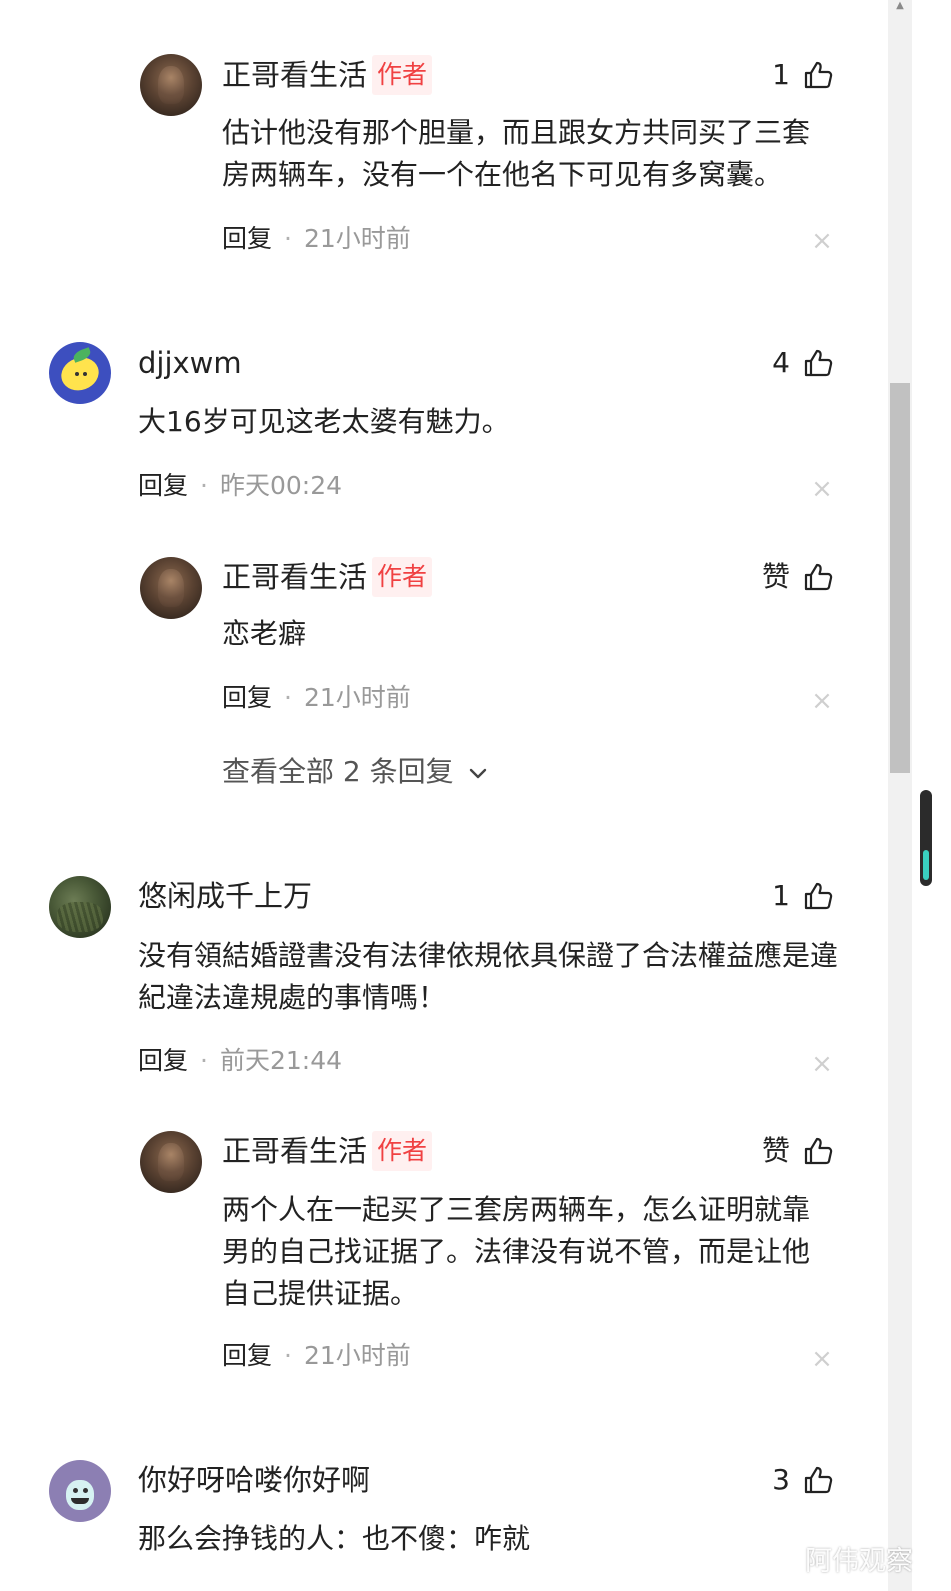 The image size is (951, 1591). Describe the element at coordinates (281, 1060) in the screenshot. I see `timestamp: 前天21:44` at that location.